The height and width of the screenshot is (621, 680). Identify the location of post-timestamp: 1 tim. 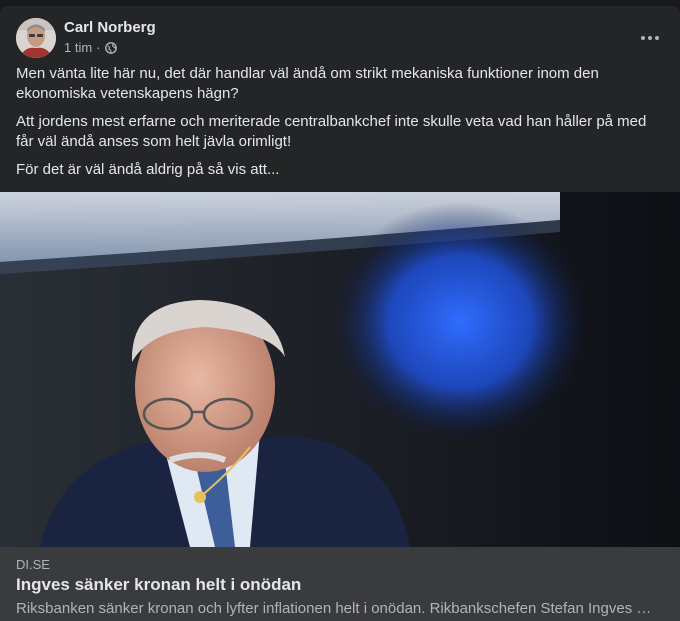
(78, 47).